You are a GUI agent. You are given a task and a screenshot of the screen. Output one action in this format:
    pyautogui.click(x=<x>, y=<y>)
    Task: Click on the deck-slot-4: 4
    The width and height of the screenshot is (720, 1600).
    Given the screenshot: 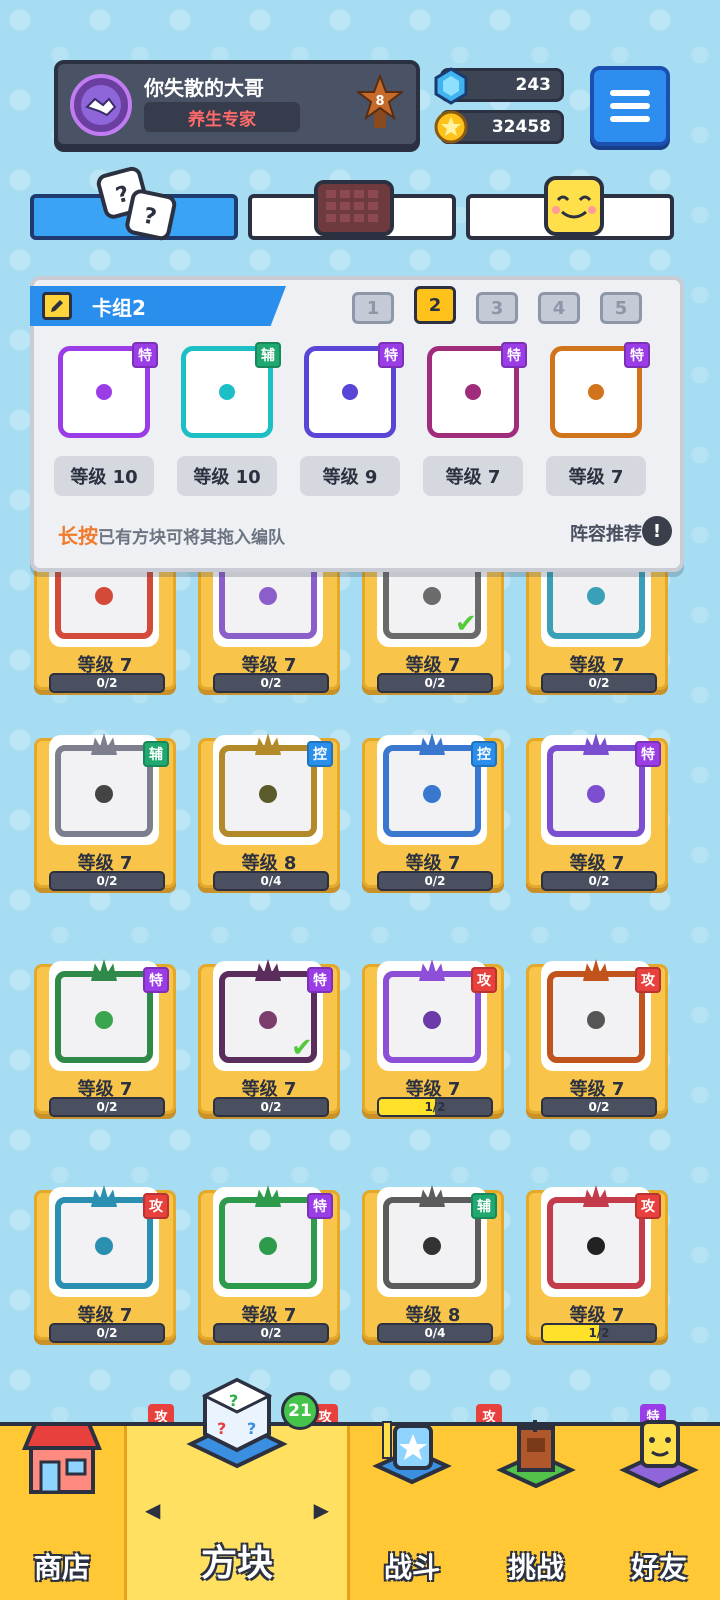 What is the action you would take?
    pyautogui.click(x=559, y=308)
    